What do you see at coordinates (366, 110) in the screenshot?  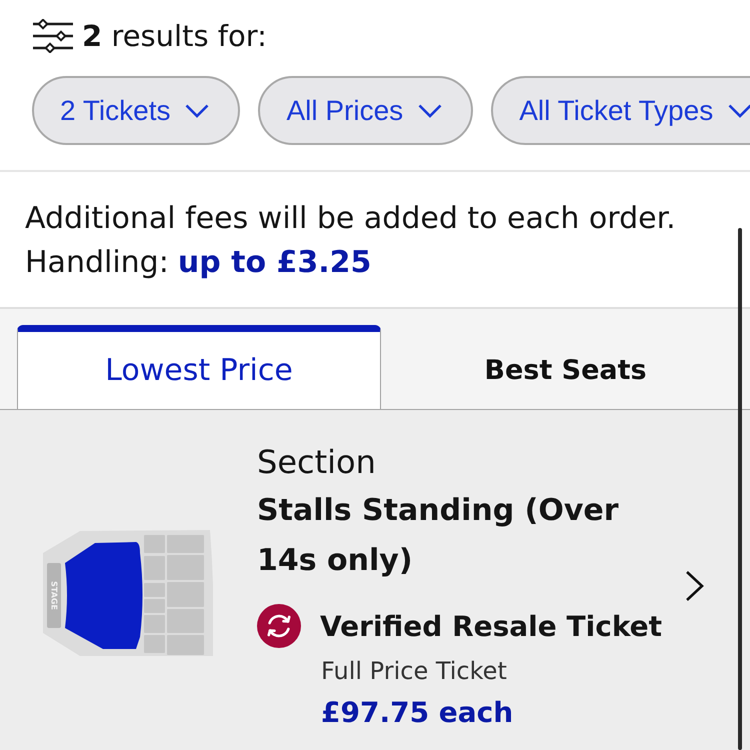 I see `filter-dropdown: All Prices` at bounding box center [366, 110].